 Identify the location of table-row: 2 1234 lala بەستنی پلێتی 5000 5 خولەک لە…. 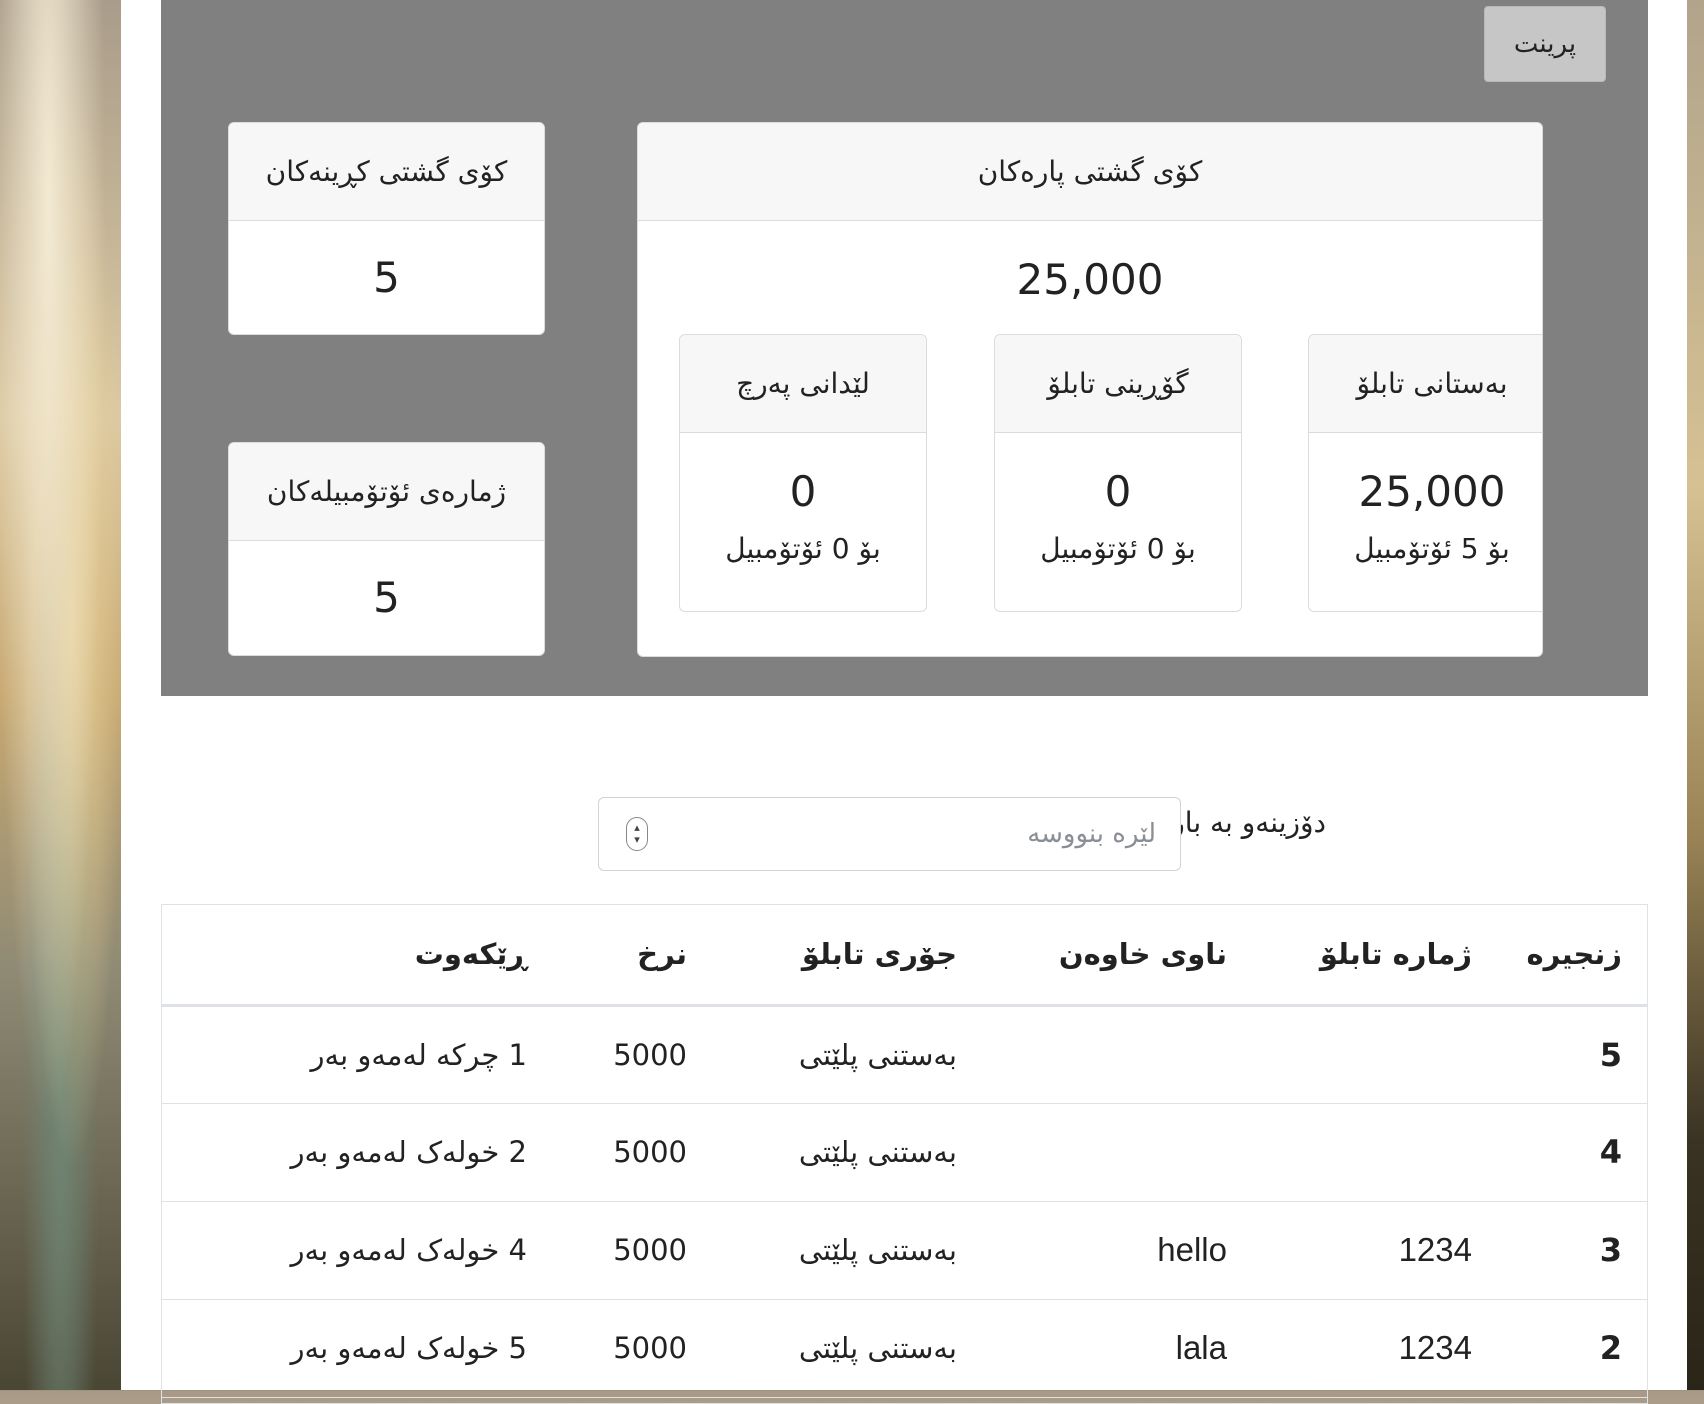
(904, 1348).